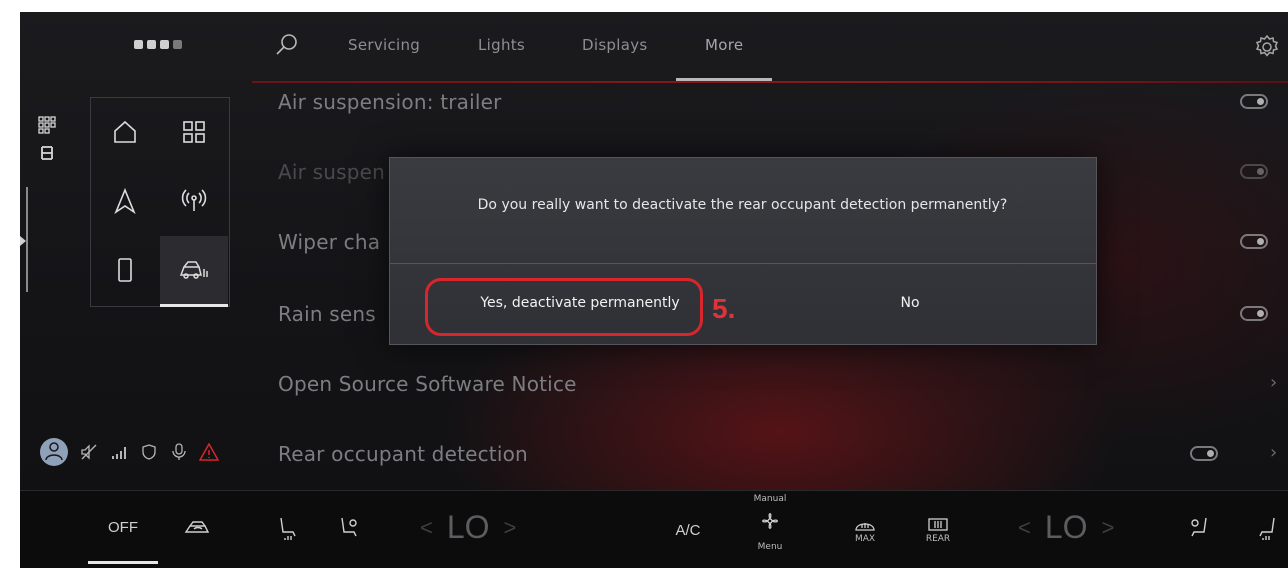 The image size is (1288, 568). What do you see at coordinates (403, 454) in the screenshot?
I see `setting-label: Rear occupant detection` at bounding box center [403, 454].